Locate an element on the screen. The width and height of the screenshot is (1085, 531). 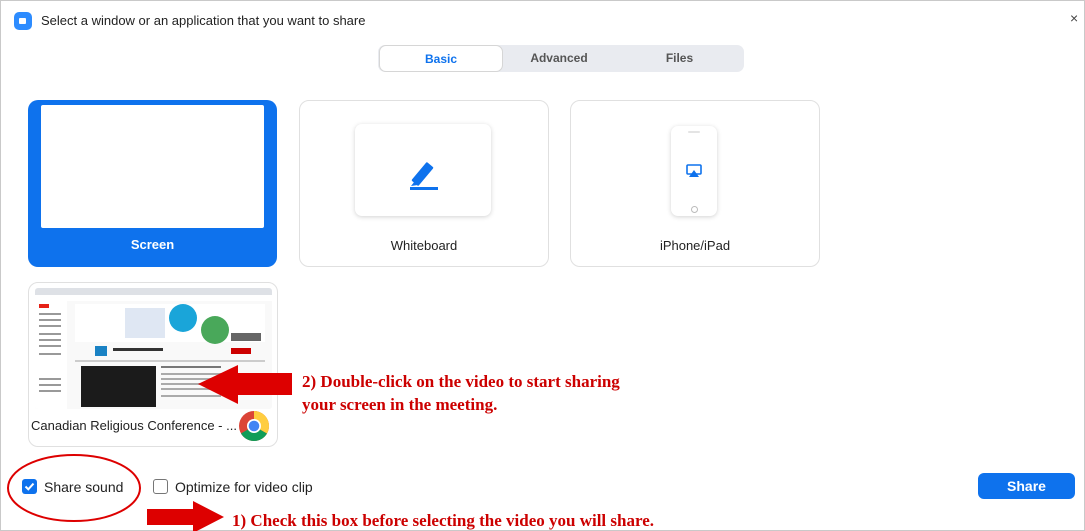
iphone-ipad-tile-label: iPhone/iPad is located at coordinates (695, 245).